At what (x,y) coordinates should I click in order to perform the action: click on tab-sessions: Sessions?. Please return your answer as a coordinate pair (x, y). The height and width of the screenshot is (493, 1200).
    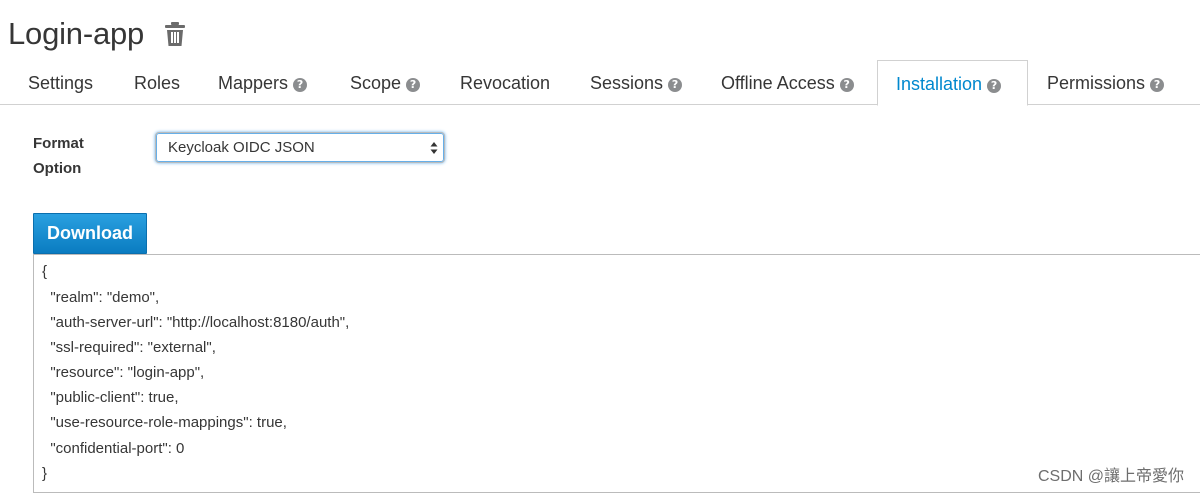
    Looking at the image, I should click on (636, 82).